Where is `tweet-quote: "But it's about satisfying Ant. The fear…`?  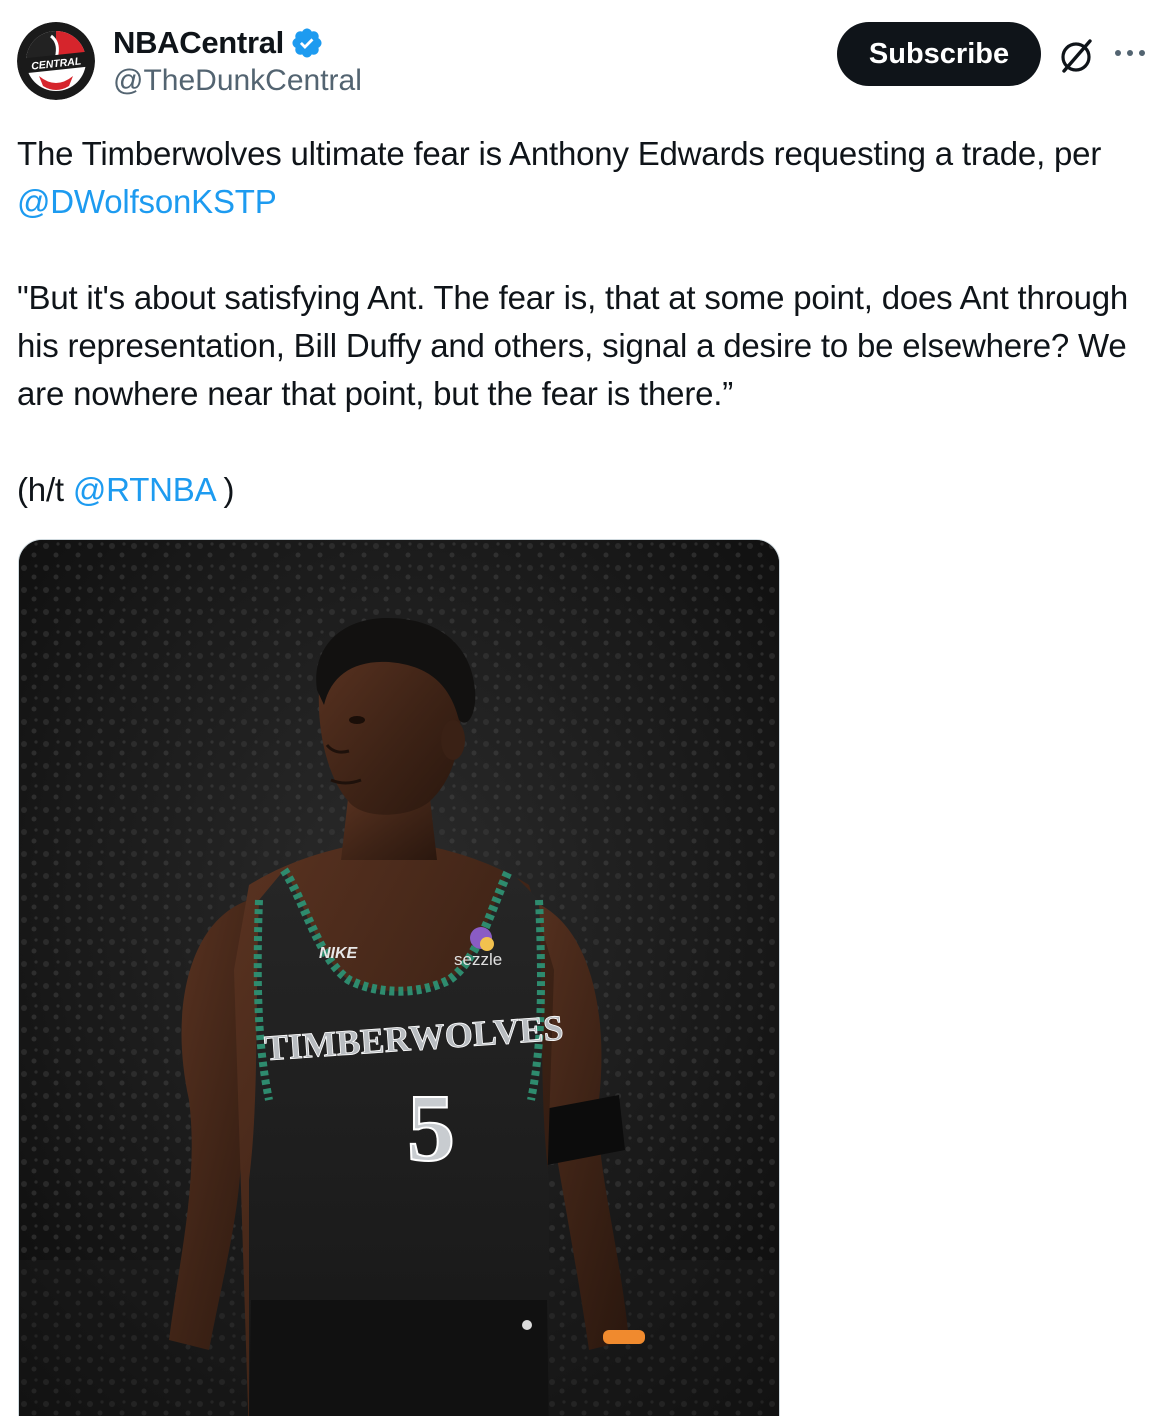 tweet-quote: "But it's about satisfying Ant. The fear… is located at coordinates (573, 345).